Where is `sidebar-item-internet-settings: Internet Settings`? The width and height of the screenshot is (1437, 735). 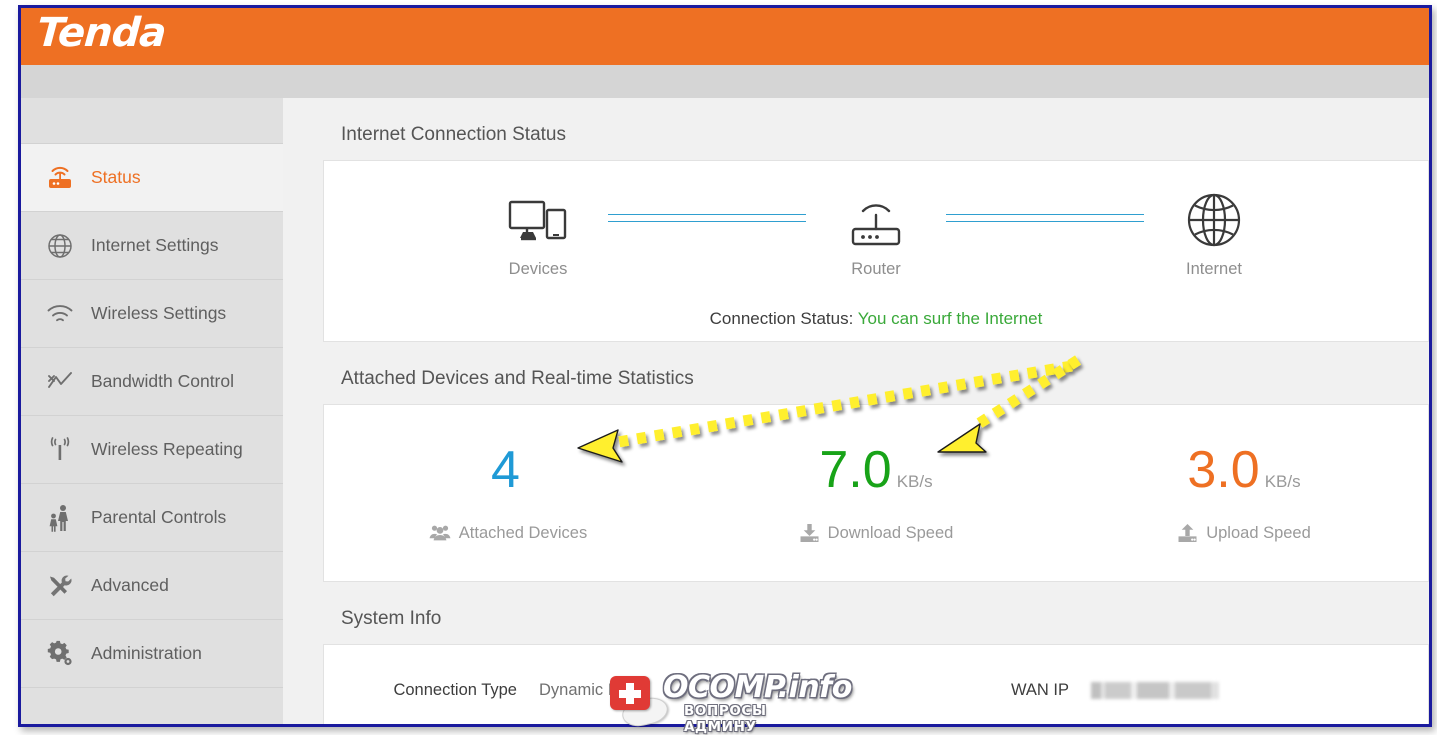 sidebar-item-internet-settings: Internet Settings is located at coordinates (152, 246).